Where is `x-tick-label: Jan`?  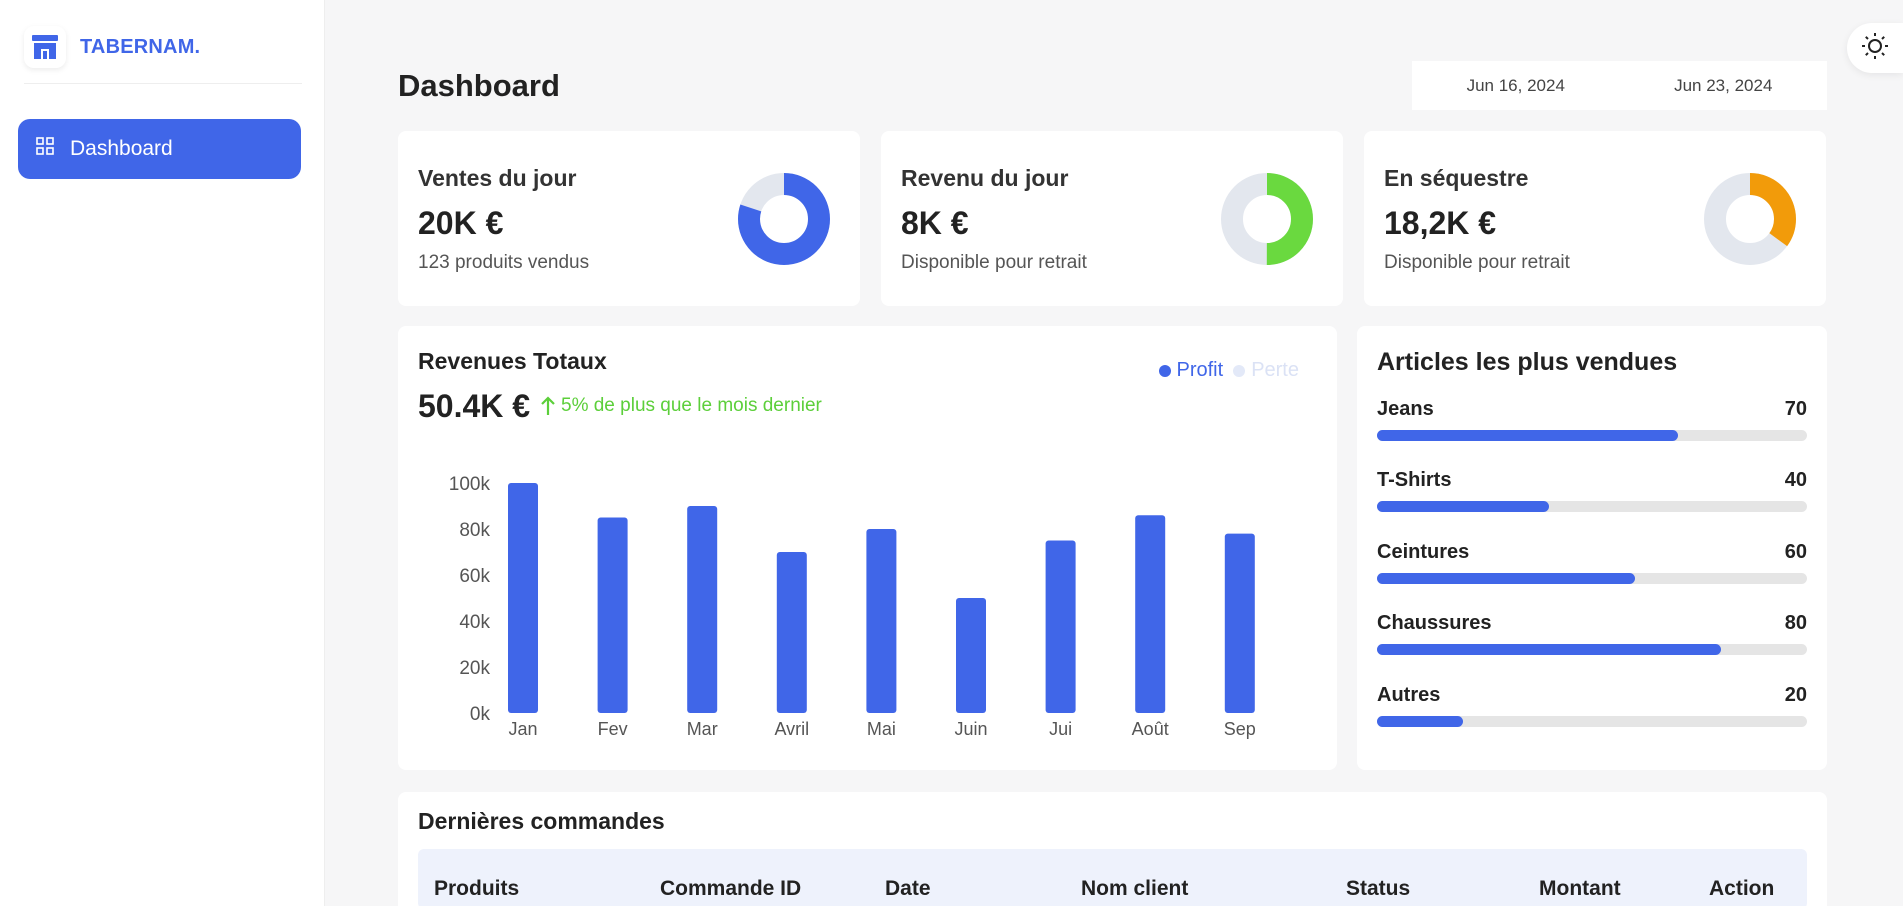 x-tick-label: Jan is located at coordinates (522, 729).